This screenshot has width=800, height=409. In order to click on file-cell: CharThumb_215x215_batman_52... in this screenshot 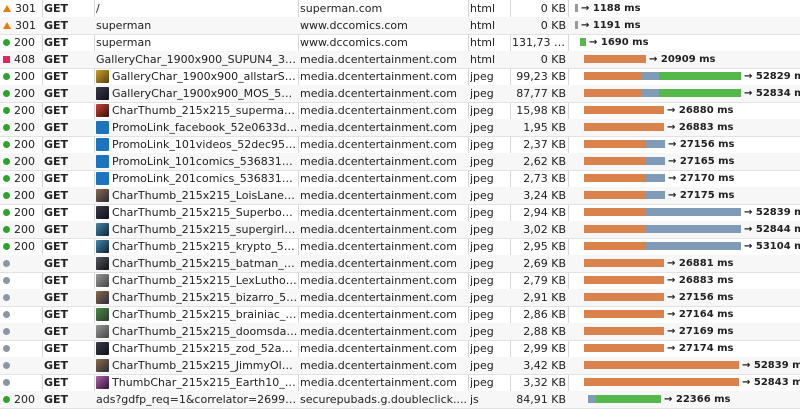, I will do `click(197, 263)`.